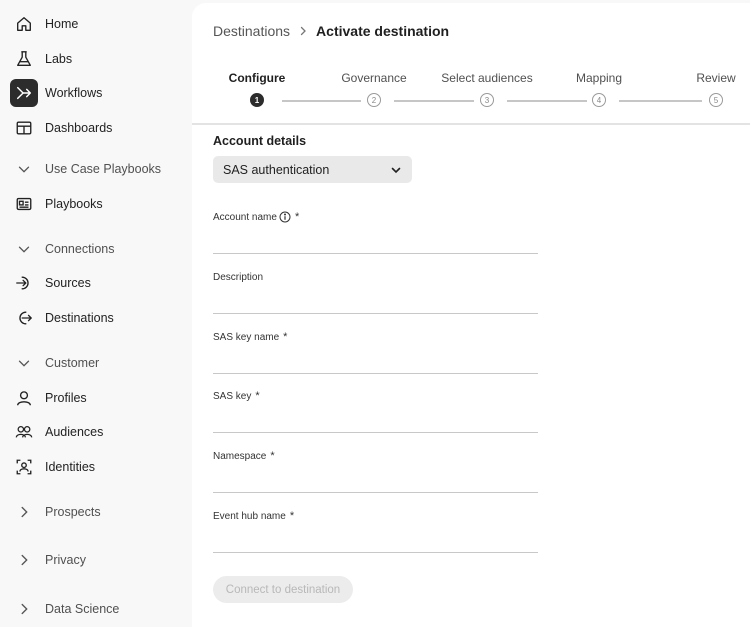 The height and width of the screenshot is (627, 750). What do you see at coordinates (103, 169) in the screenshot?
I see `sidebar-section-label: Use Case Playbooks` at bounding box center [103, 169].